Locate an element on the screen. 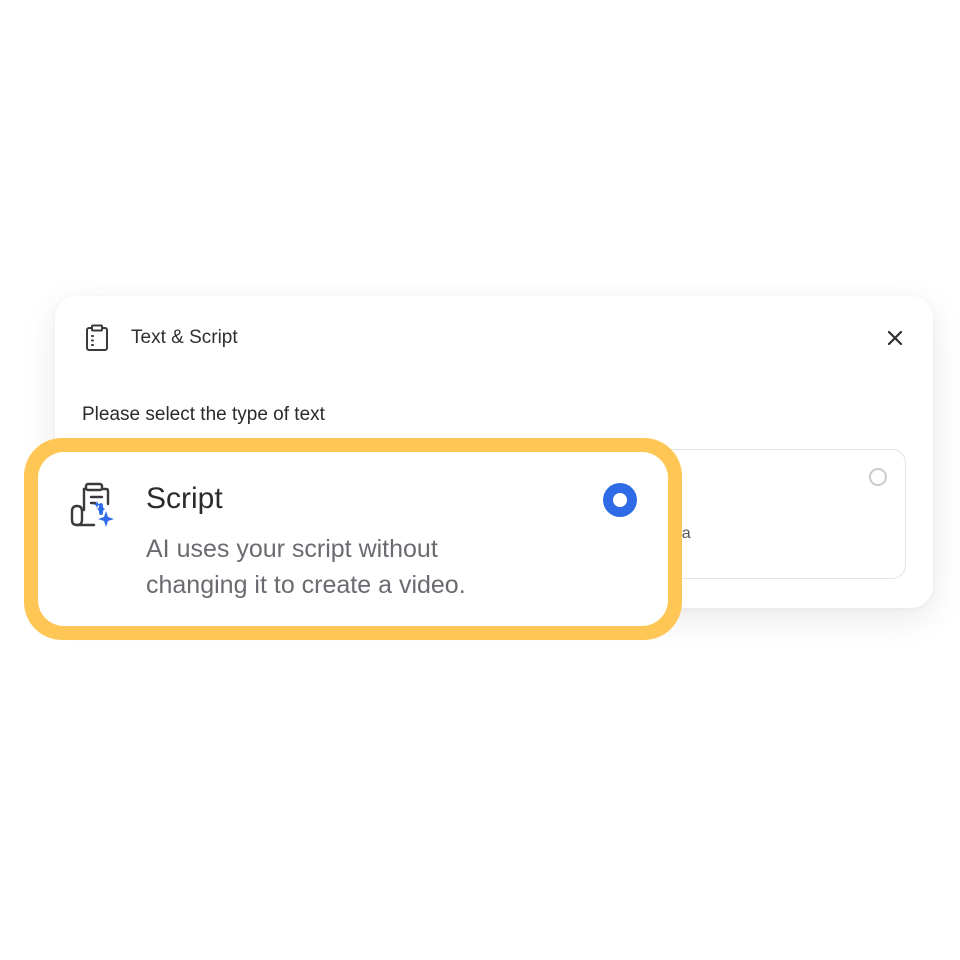 Image resolution: width=960 pixels, height=960 pixels. select-type-prompt: Please select the type of text is located at coordinates (203, 414).